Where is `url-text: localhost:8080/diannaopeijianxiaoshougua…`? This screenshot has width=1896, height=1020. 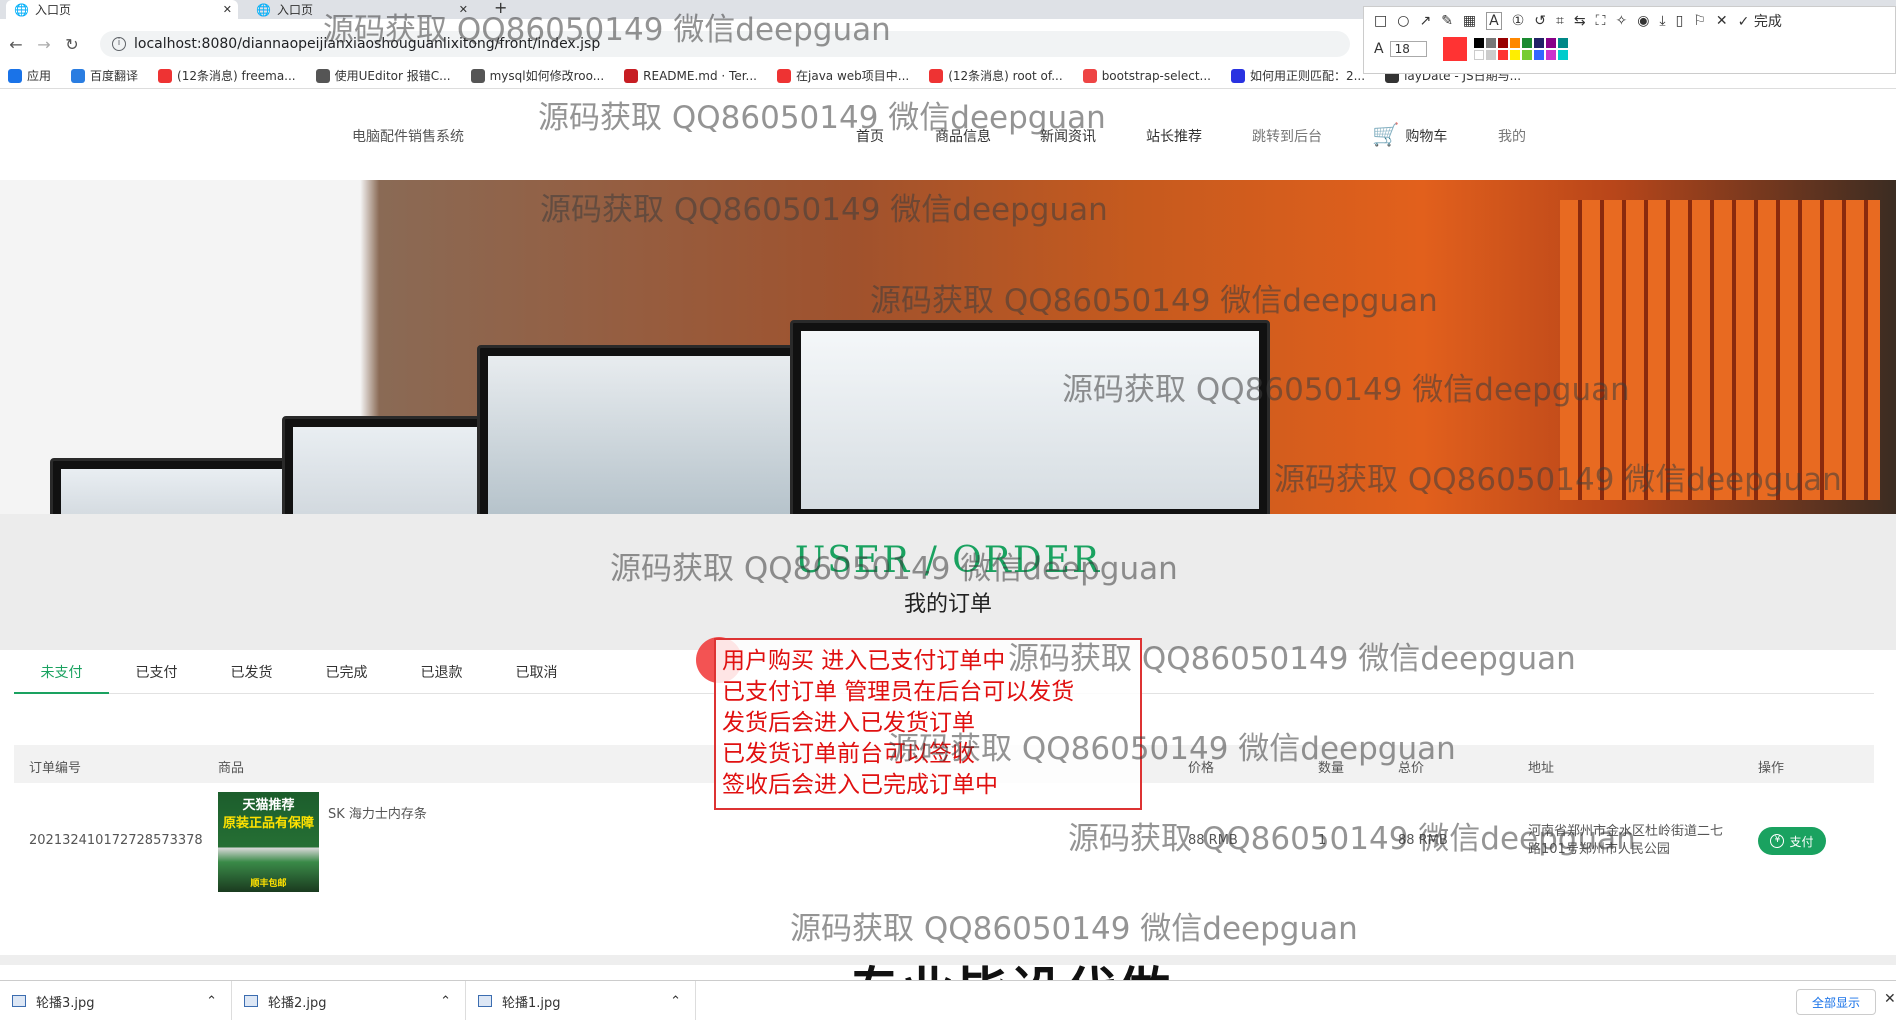
url-text: localhost:8080/diannaopeijianxiaoshougua… is located at coordinates (367, 44).